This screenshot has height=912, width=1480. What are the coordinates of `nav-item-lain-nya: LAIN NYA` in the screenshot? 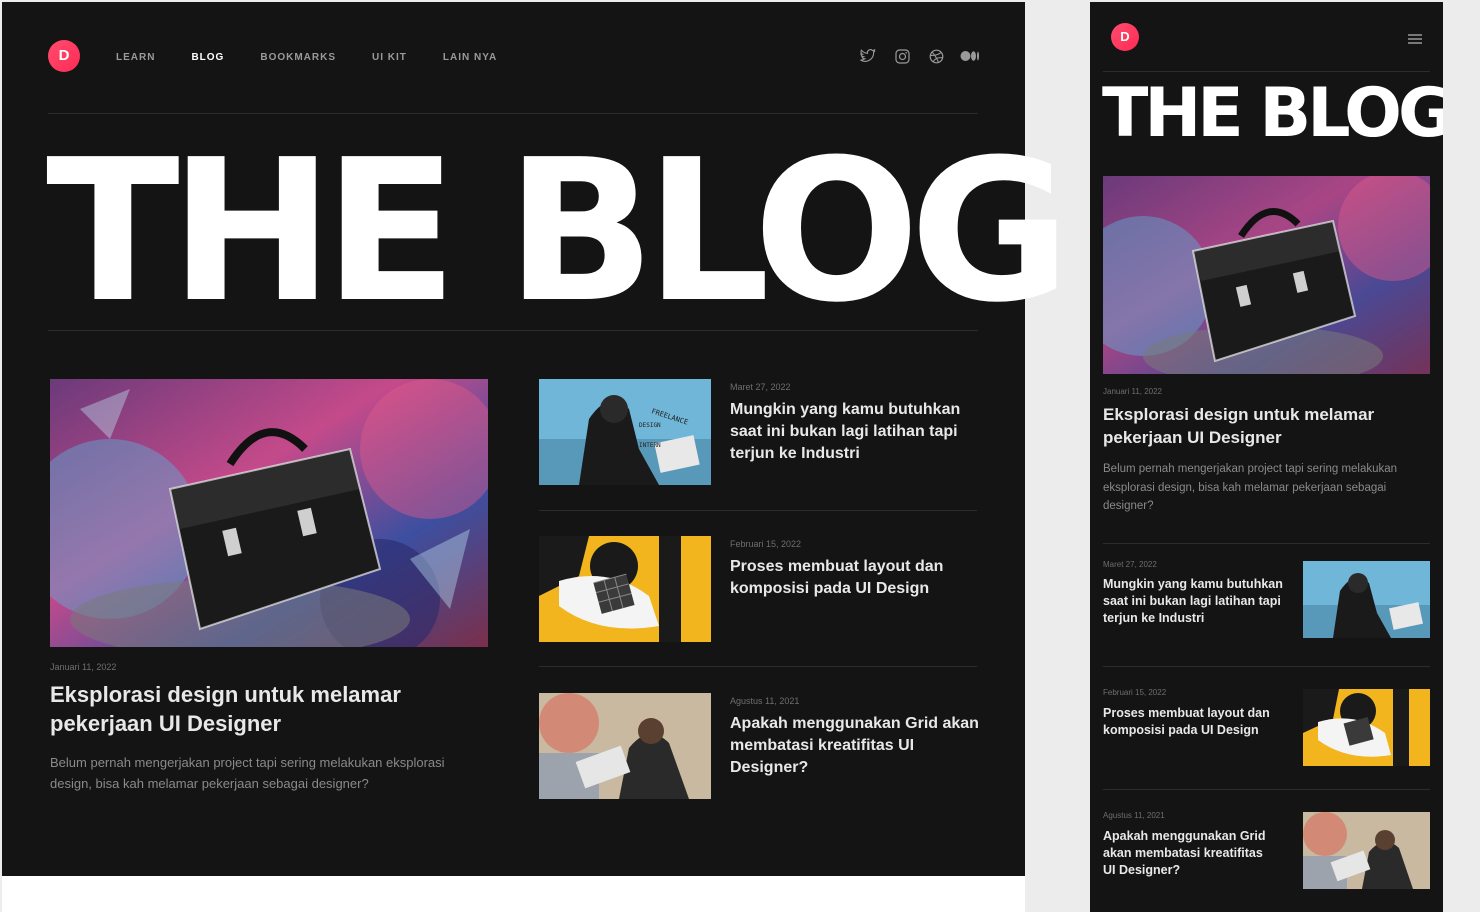 It's located at (470, 57).